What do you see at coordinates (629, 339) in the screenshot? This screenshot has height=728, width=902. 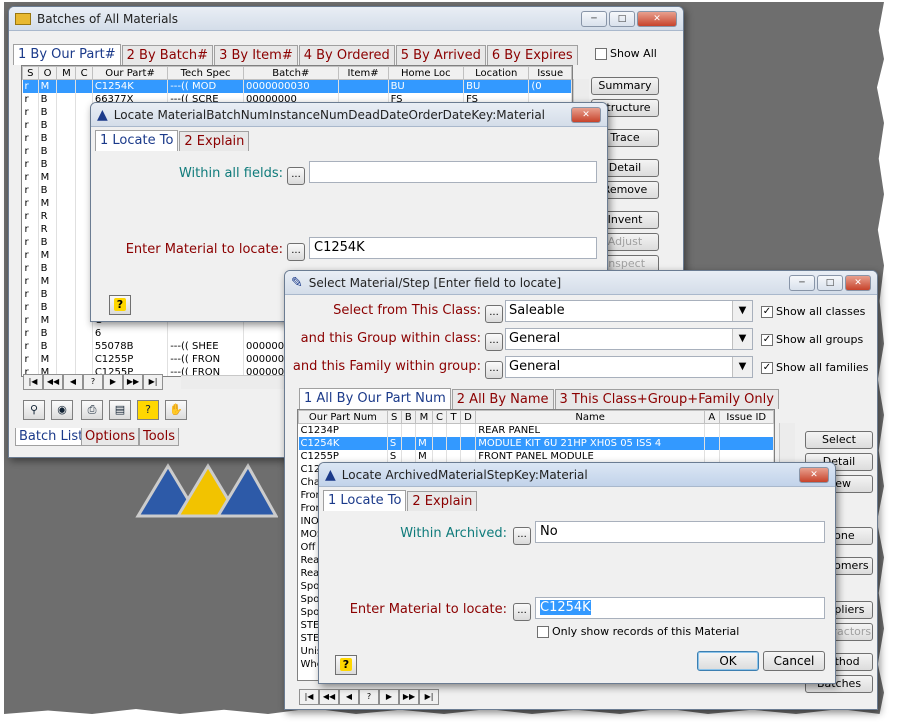 I see `group-select: General ▼` at bounding box center [629, 339].